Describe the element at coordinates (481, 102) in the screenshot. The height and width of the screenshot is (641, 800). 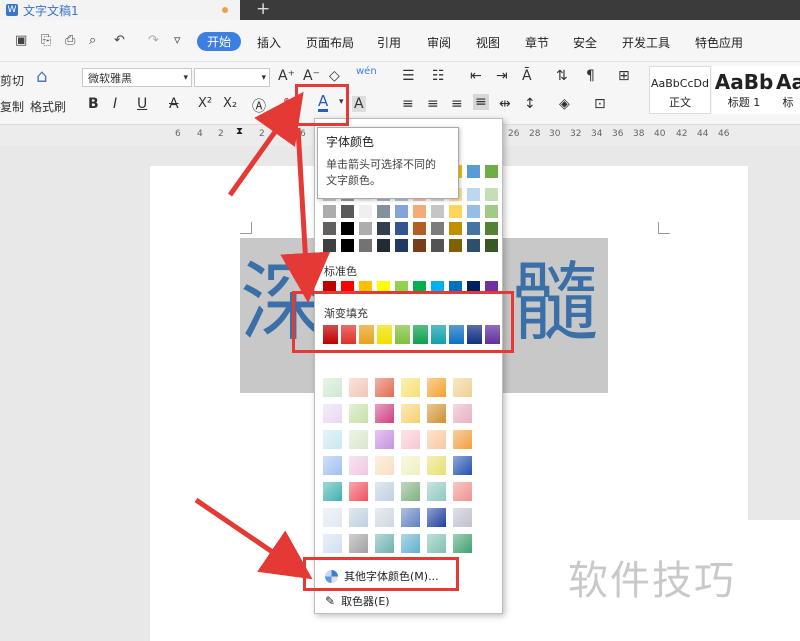
I see `justify-icon: ≡` at that location.